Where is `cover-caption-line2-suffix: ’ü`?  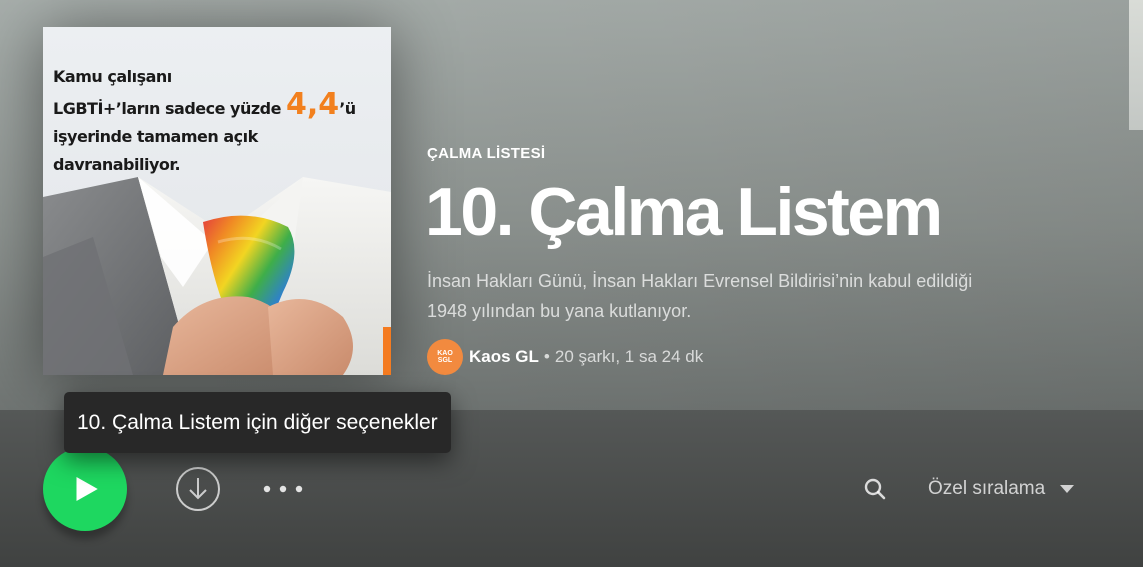
cover-caption-line2-suffix: ’ü is located at coordinates (347, 108).